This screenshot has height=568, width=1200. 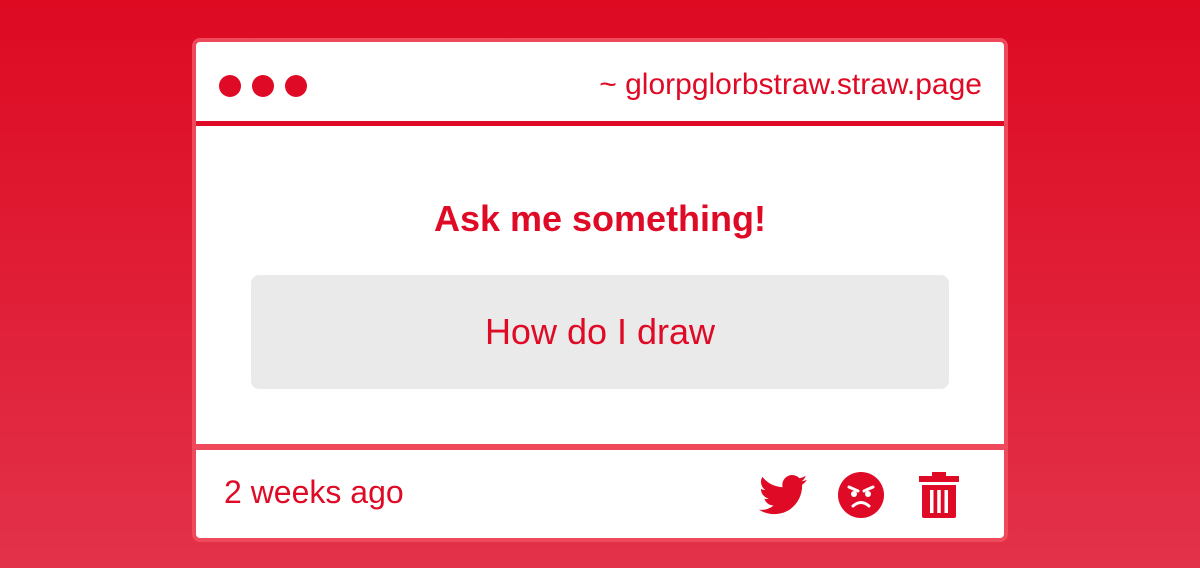 I want to click on page-title: Ask me something!, so click(x=600, y=218).